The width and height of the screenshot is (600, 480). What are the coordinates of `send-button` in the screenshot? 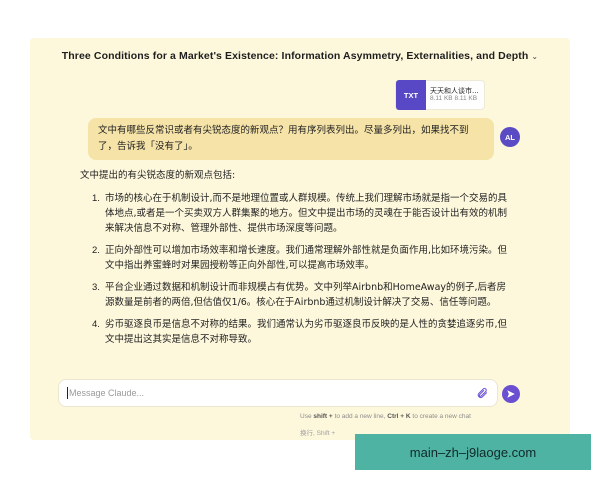 It's located at (511, 394).